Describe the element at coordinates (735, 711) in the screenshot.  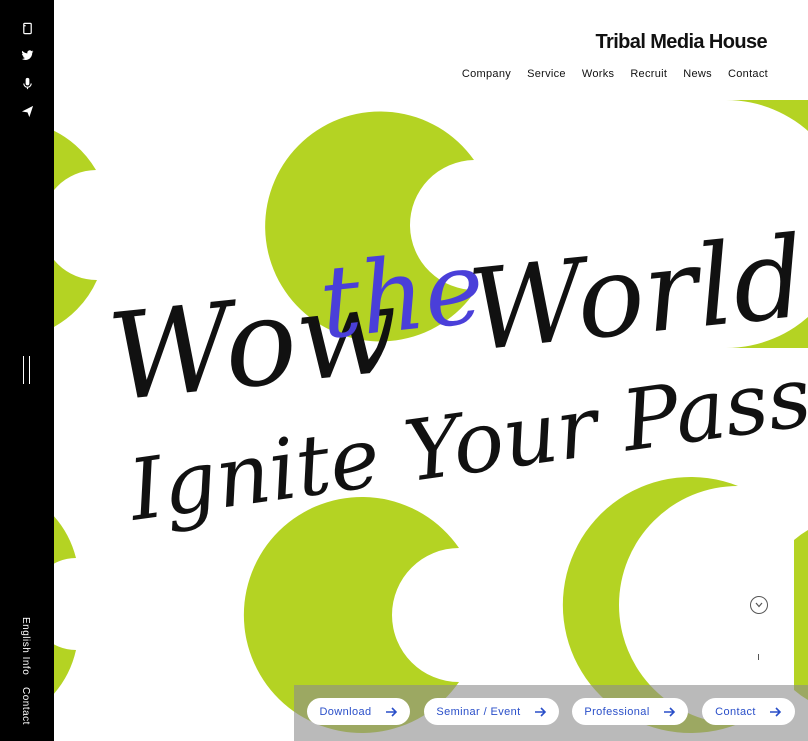
I see `cta-contact-label: Contact` at that location.